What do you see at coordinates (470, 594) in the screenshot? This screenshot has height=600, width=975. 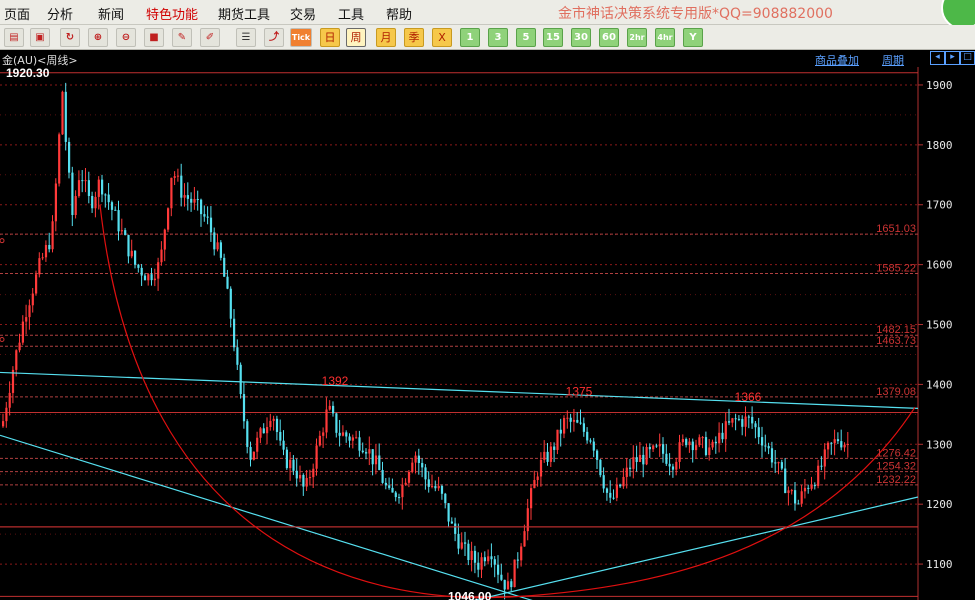 I see `min-price-label: 1046.00` at bounding box center [470, 594].